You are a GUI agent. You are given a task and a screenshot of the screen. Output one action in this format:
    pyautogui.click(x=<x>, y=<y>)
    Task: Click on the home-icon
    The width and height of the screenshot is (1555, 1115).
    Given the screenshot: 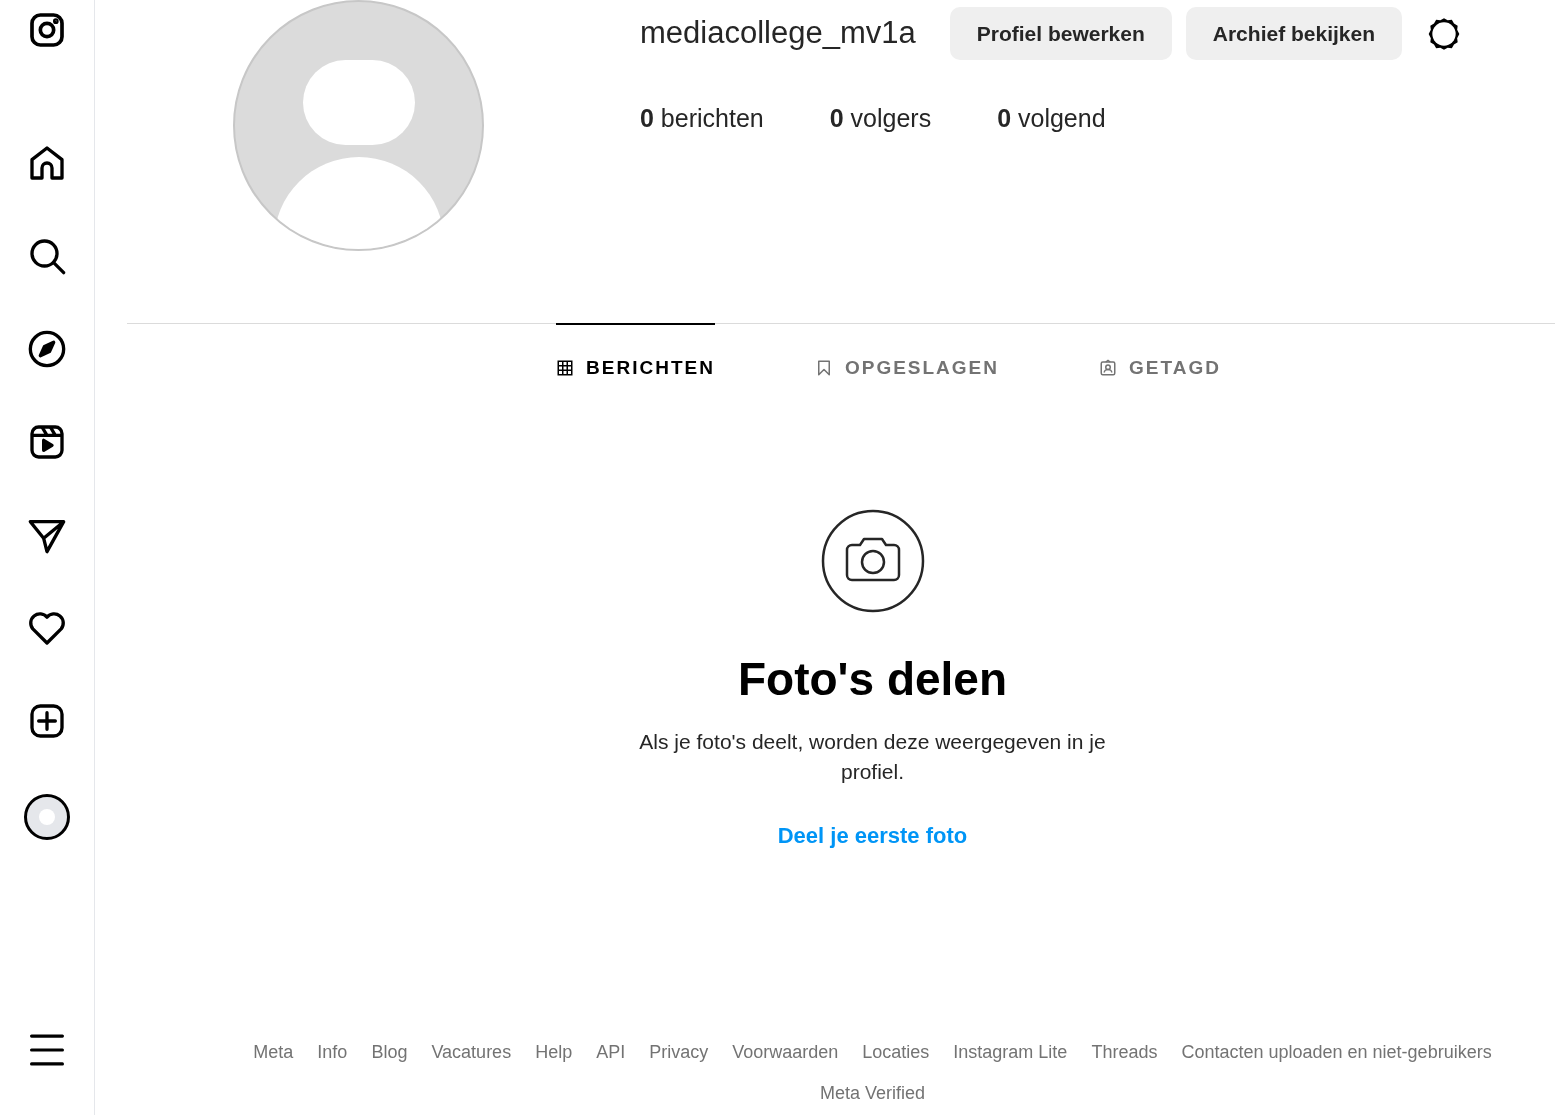 What is the action you would take?
    pyautogui.click(x=47, y=163)
    